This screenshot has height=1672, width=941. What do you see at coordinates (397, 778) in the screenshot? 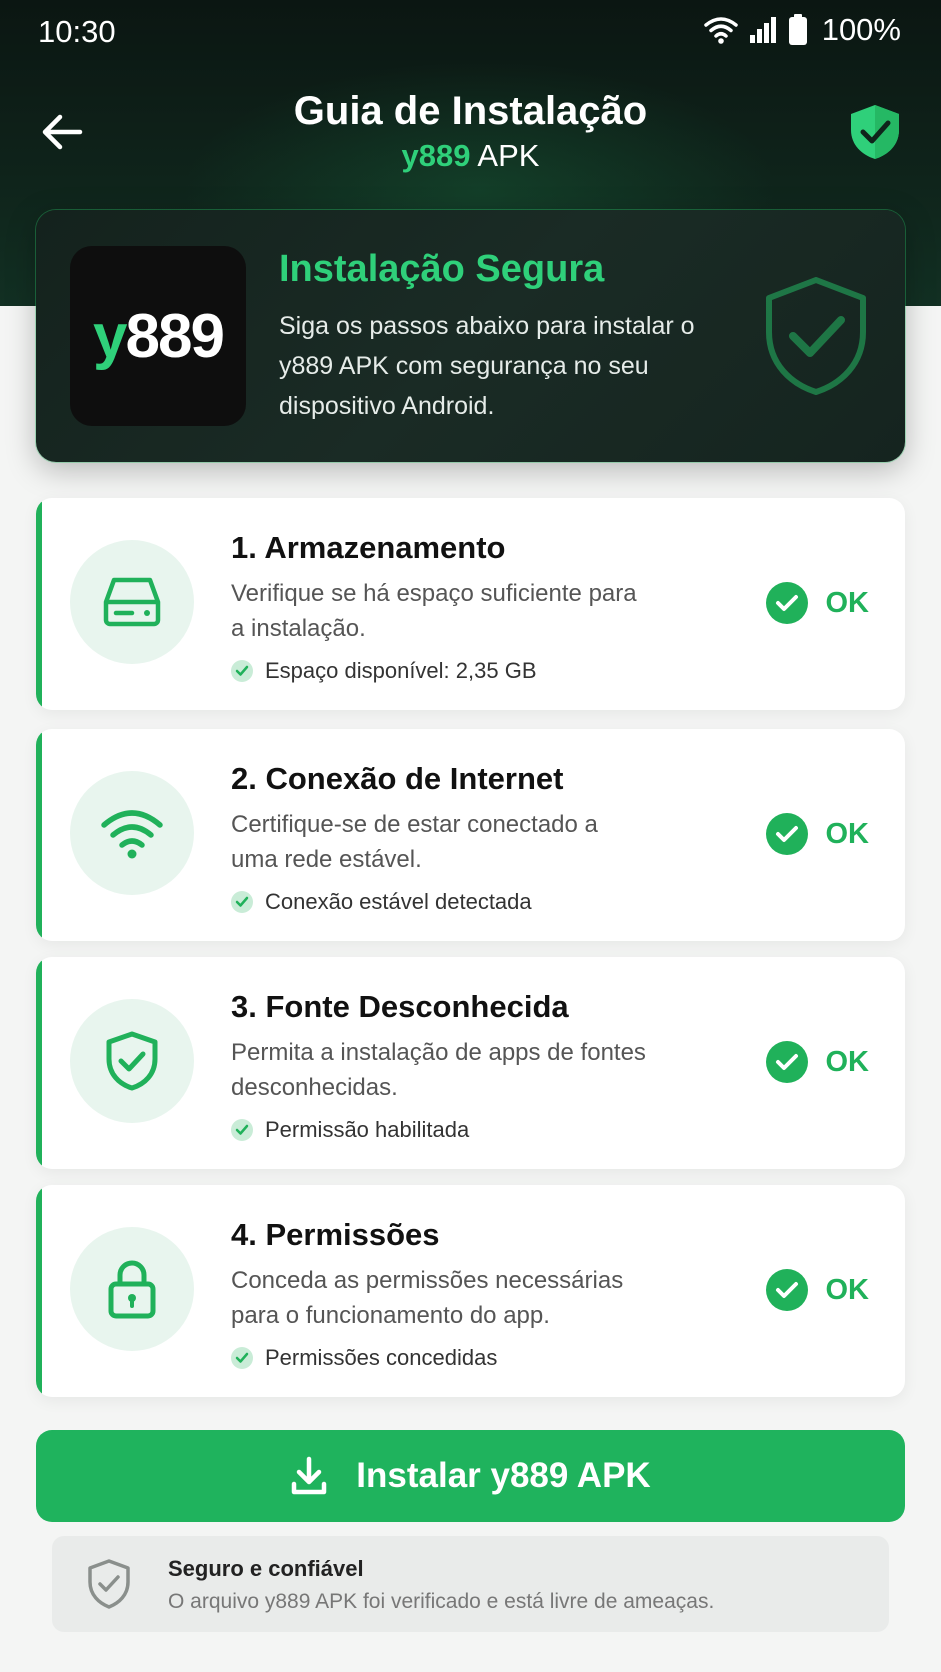
I see `step-title: 2. Conexão de Internet` at bounding box center [397, 778].